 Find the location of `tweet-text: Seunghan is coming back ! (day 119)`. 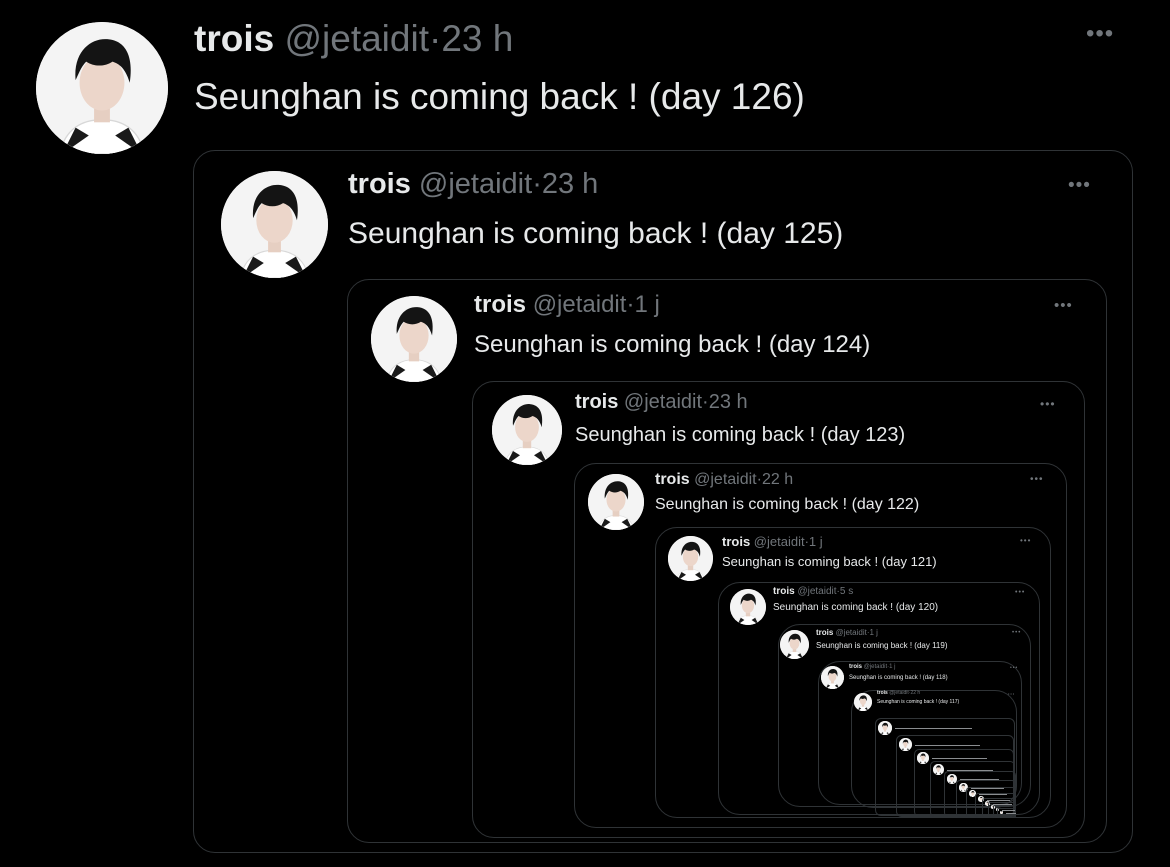

tweet-text: Seunghan is coming back ! (day 119) is located at coordinates (882, 645).